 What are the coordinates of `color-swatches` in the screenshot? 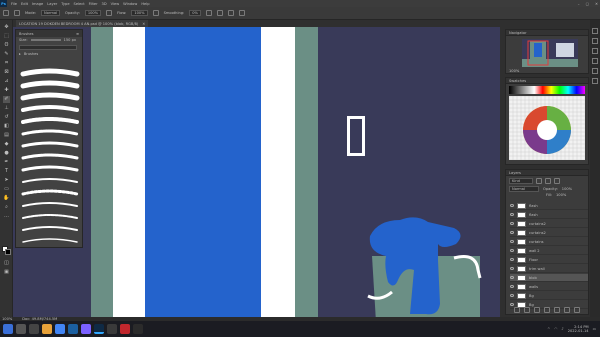 It's located at (6, 250).